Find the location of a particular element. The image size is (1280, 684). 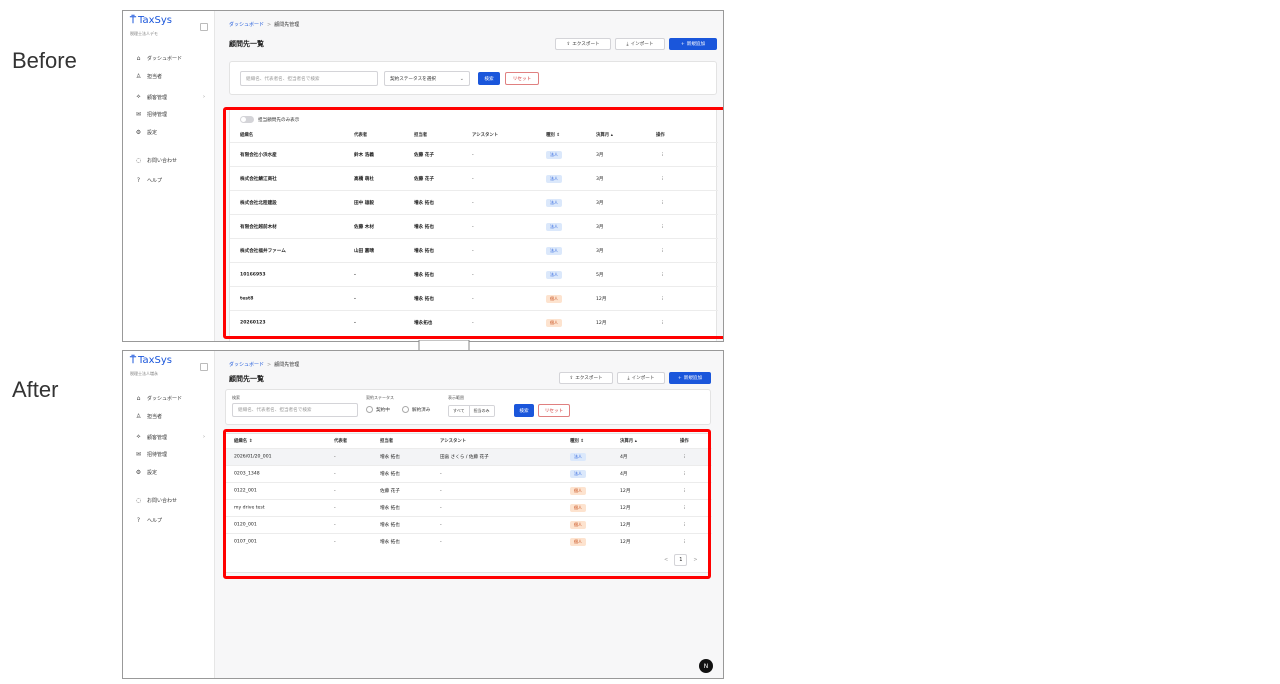

cell-name: 株式会社鯖江商社 is located at coordinates (258, 179).